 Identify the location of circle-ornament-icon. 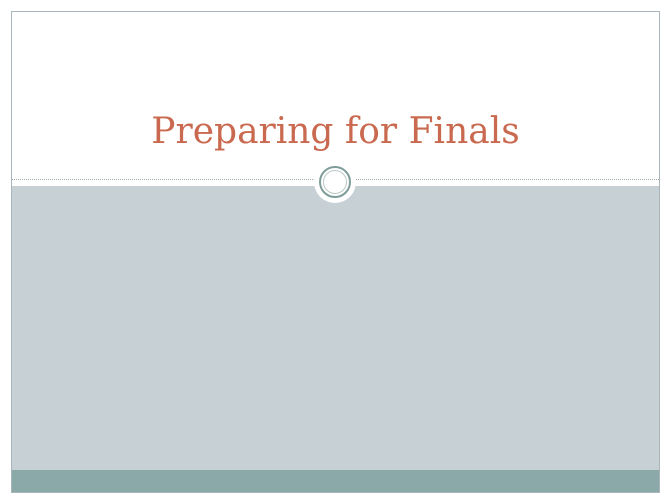
(335, 182).